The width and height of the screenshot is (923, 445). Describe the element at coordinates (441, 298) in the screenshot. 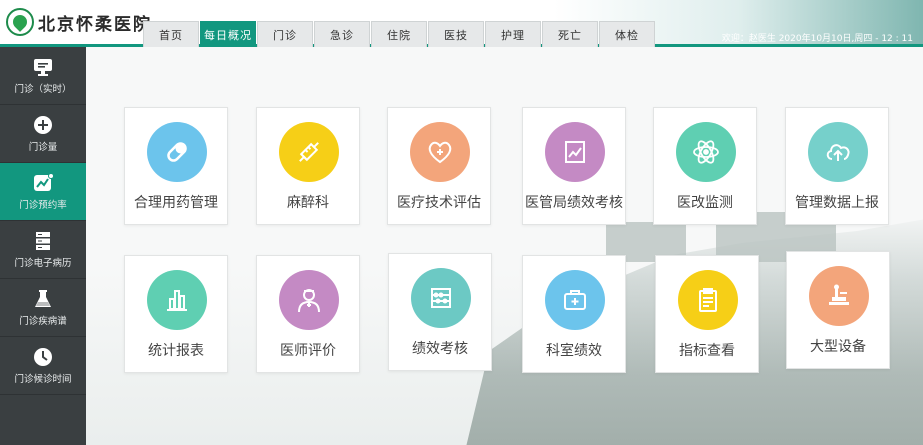

I see `abacus-icon` at that location.